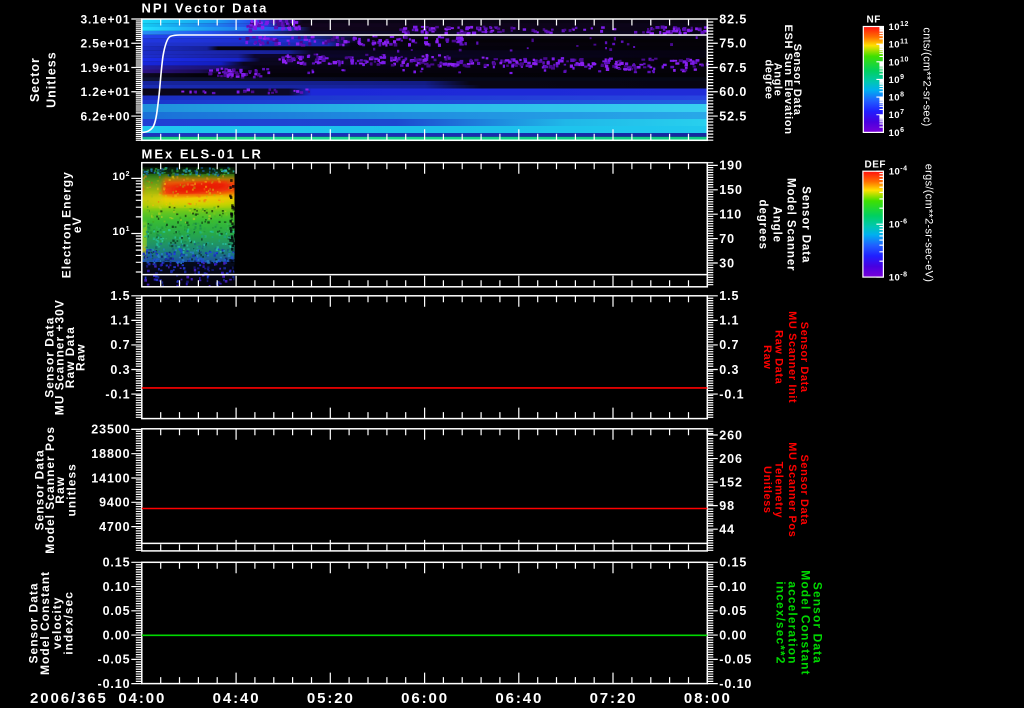  Describe the element at coordinates (927, 76) in the screenshot. I see `svg-text: cnts/(cm**2-sr-sec)` at that location.